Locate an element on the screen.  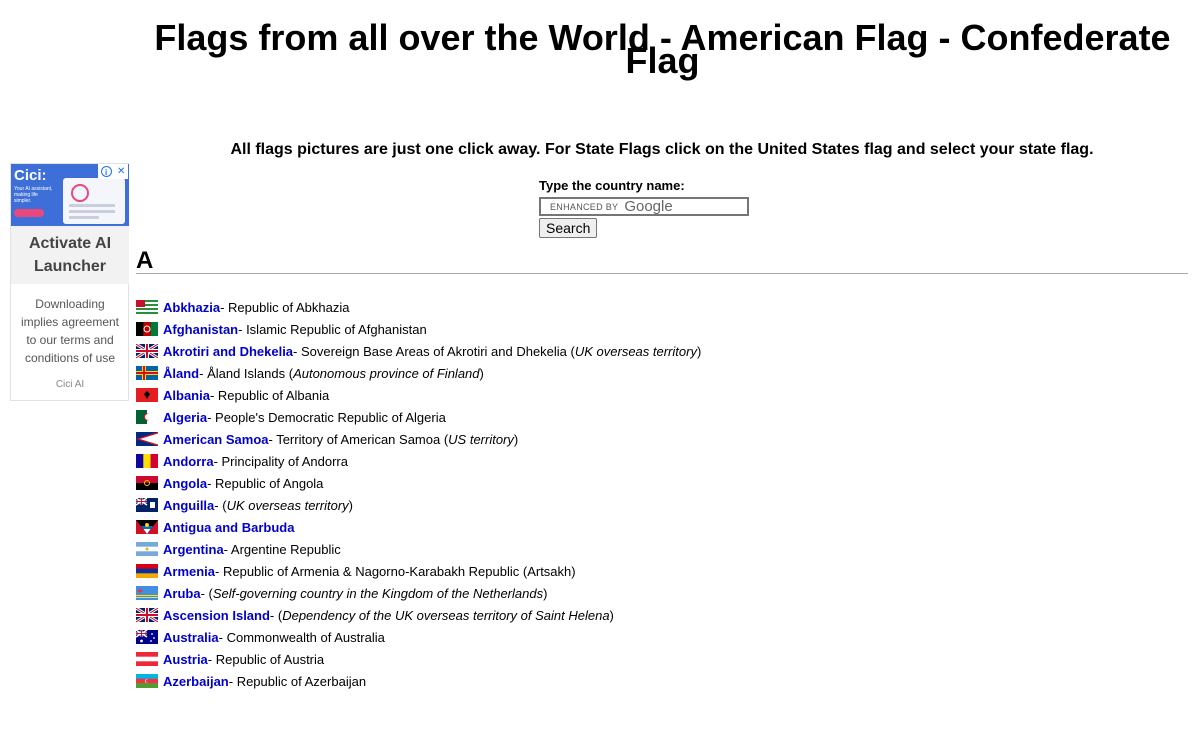
info-icon: i is located at coordinates (106, 171).